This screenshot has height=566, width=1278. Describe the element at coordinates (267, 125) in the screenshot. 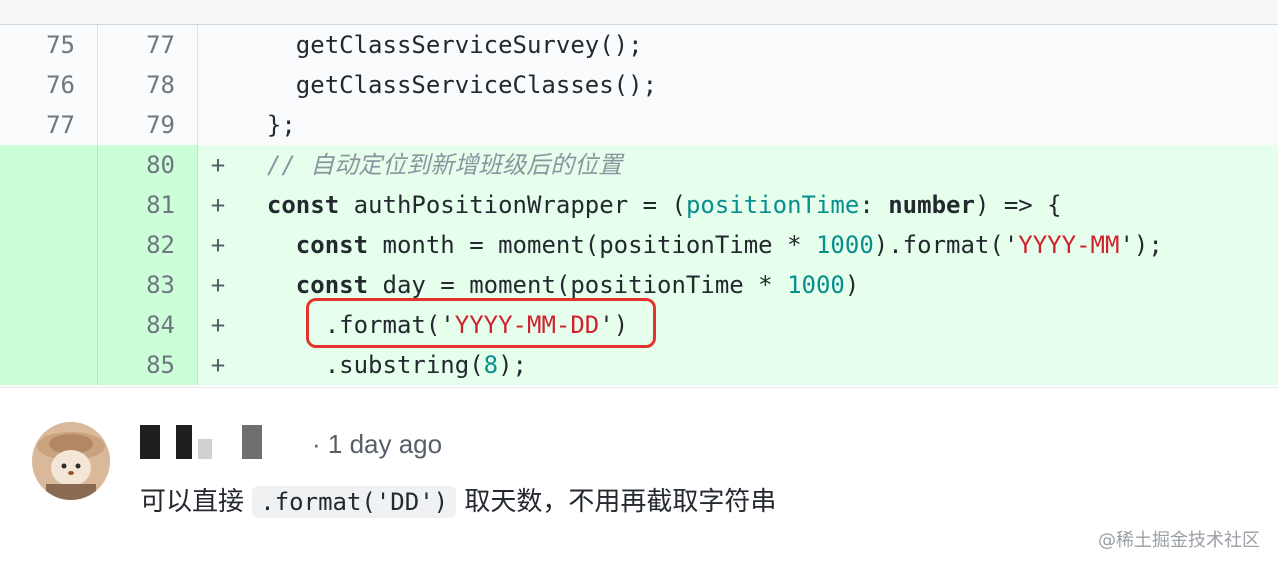

I see `code-line: };` at that location.